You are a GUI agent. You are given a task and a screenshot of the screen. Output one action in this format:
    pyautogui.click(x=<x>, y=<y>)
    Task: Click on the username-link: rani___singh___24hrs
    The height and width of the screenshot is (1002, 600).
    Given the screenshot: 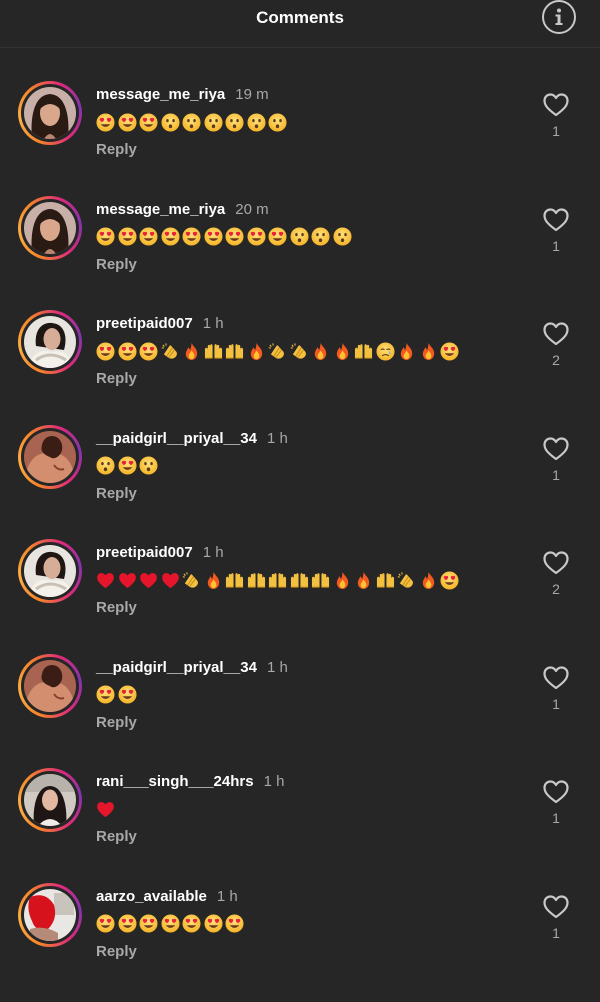 What is the action you would take?
    pyautogui.click(x=175, y=781)
    